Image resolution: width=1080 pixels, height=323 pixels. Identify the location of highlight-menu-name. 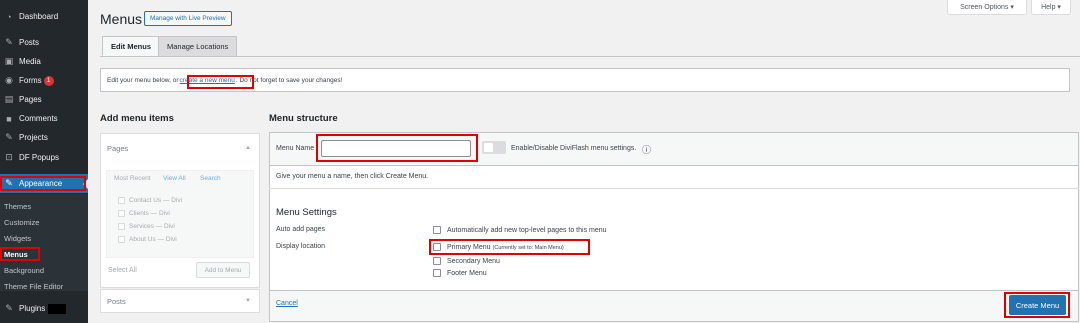
(397, 148).